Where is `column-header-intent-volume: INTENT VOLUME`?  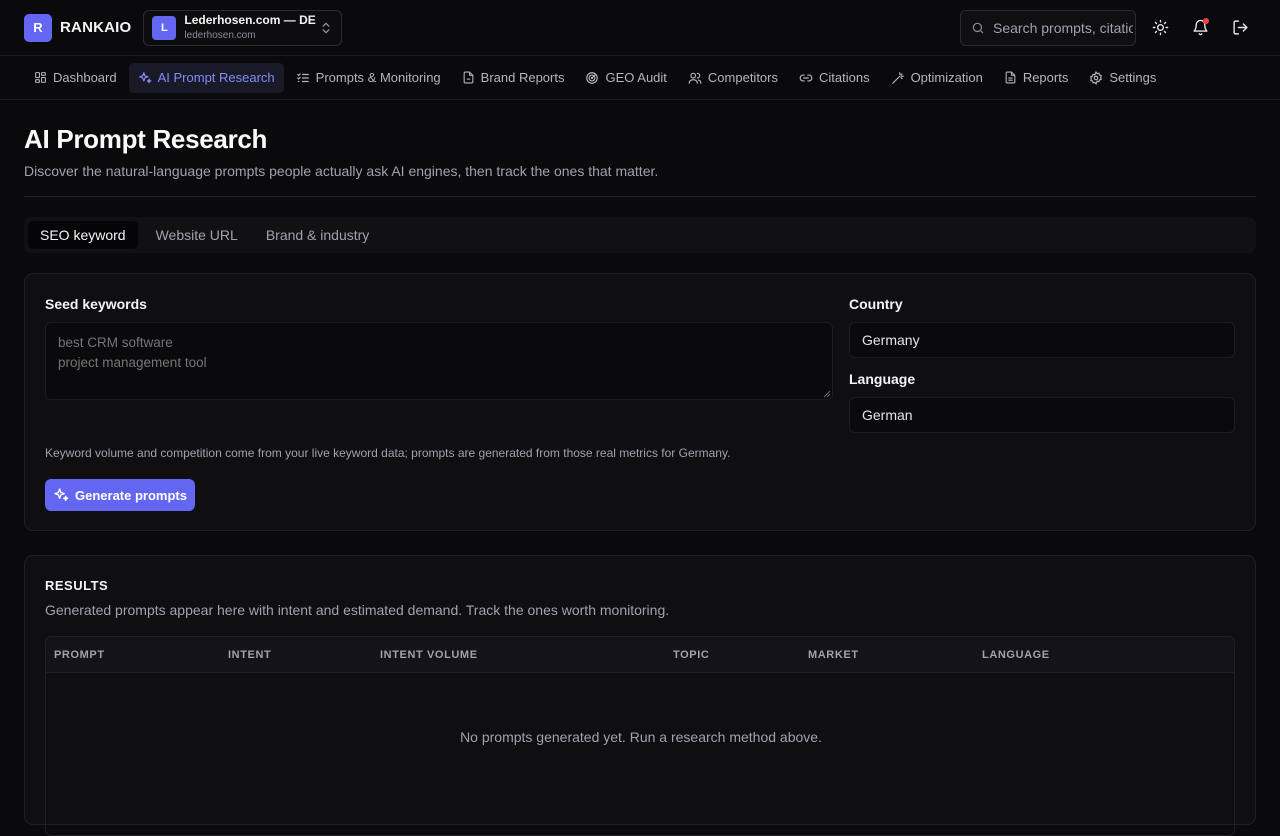 column-header-intent-volume: INTENT VOLUME is located at coordinates (429, 655).